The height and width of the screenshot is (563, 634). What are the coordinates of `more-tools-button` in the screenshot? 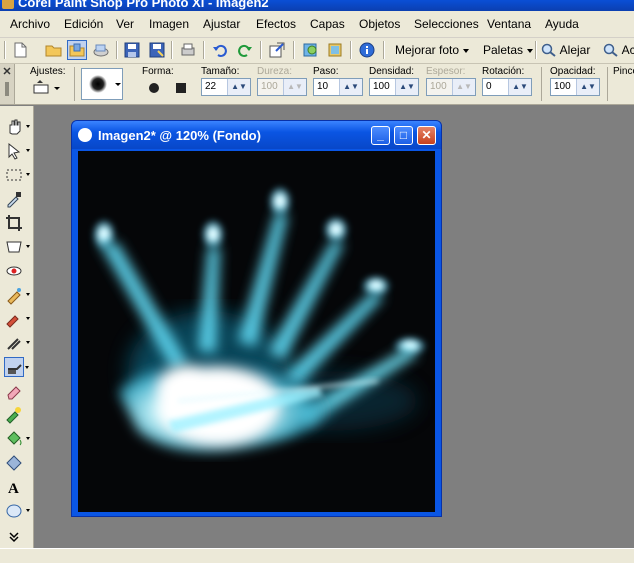 It's located at (14, 540).